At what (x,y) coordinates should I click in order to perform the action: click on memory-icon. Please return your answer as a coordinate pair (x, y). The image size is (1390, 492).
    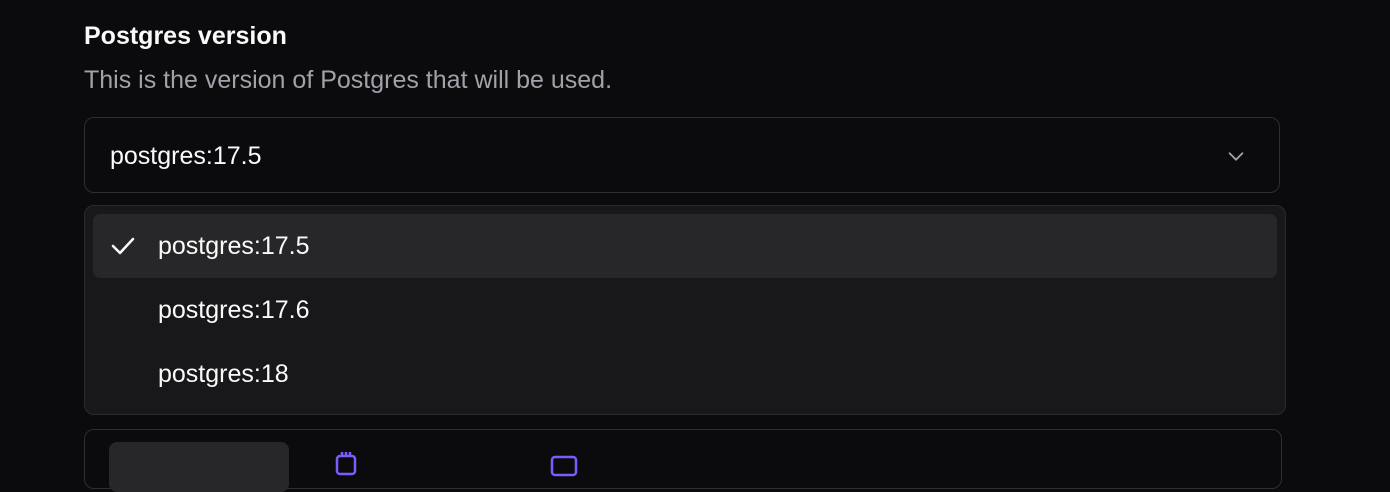
    Looking at the image, I should click on (564, 466).